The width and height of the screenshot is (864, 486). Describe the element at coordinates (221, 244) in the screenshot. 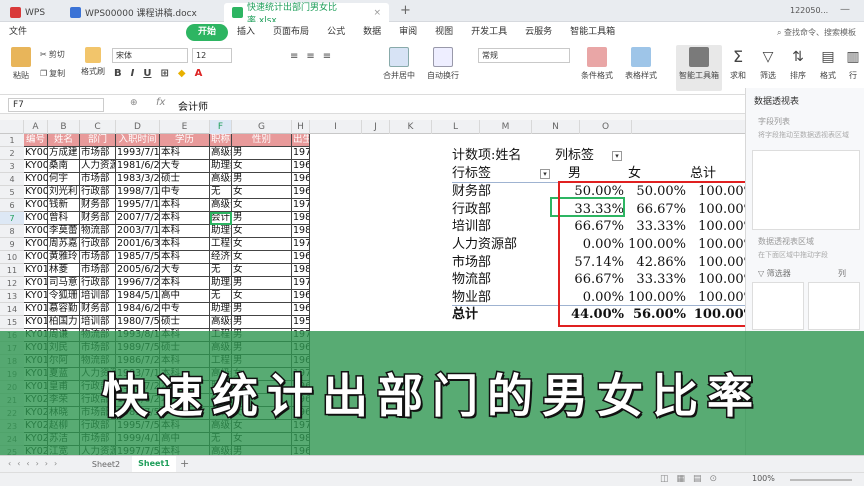

I see `table-cell: 工程师` at that location.